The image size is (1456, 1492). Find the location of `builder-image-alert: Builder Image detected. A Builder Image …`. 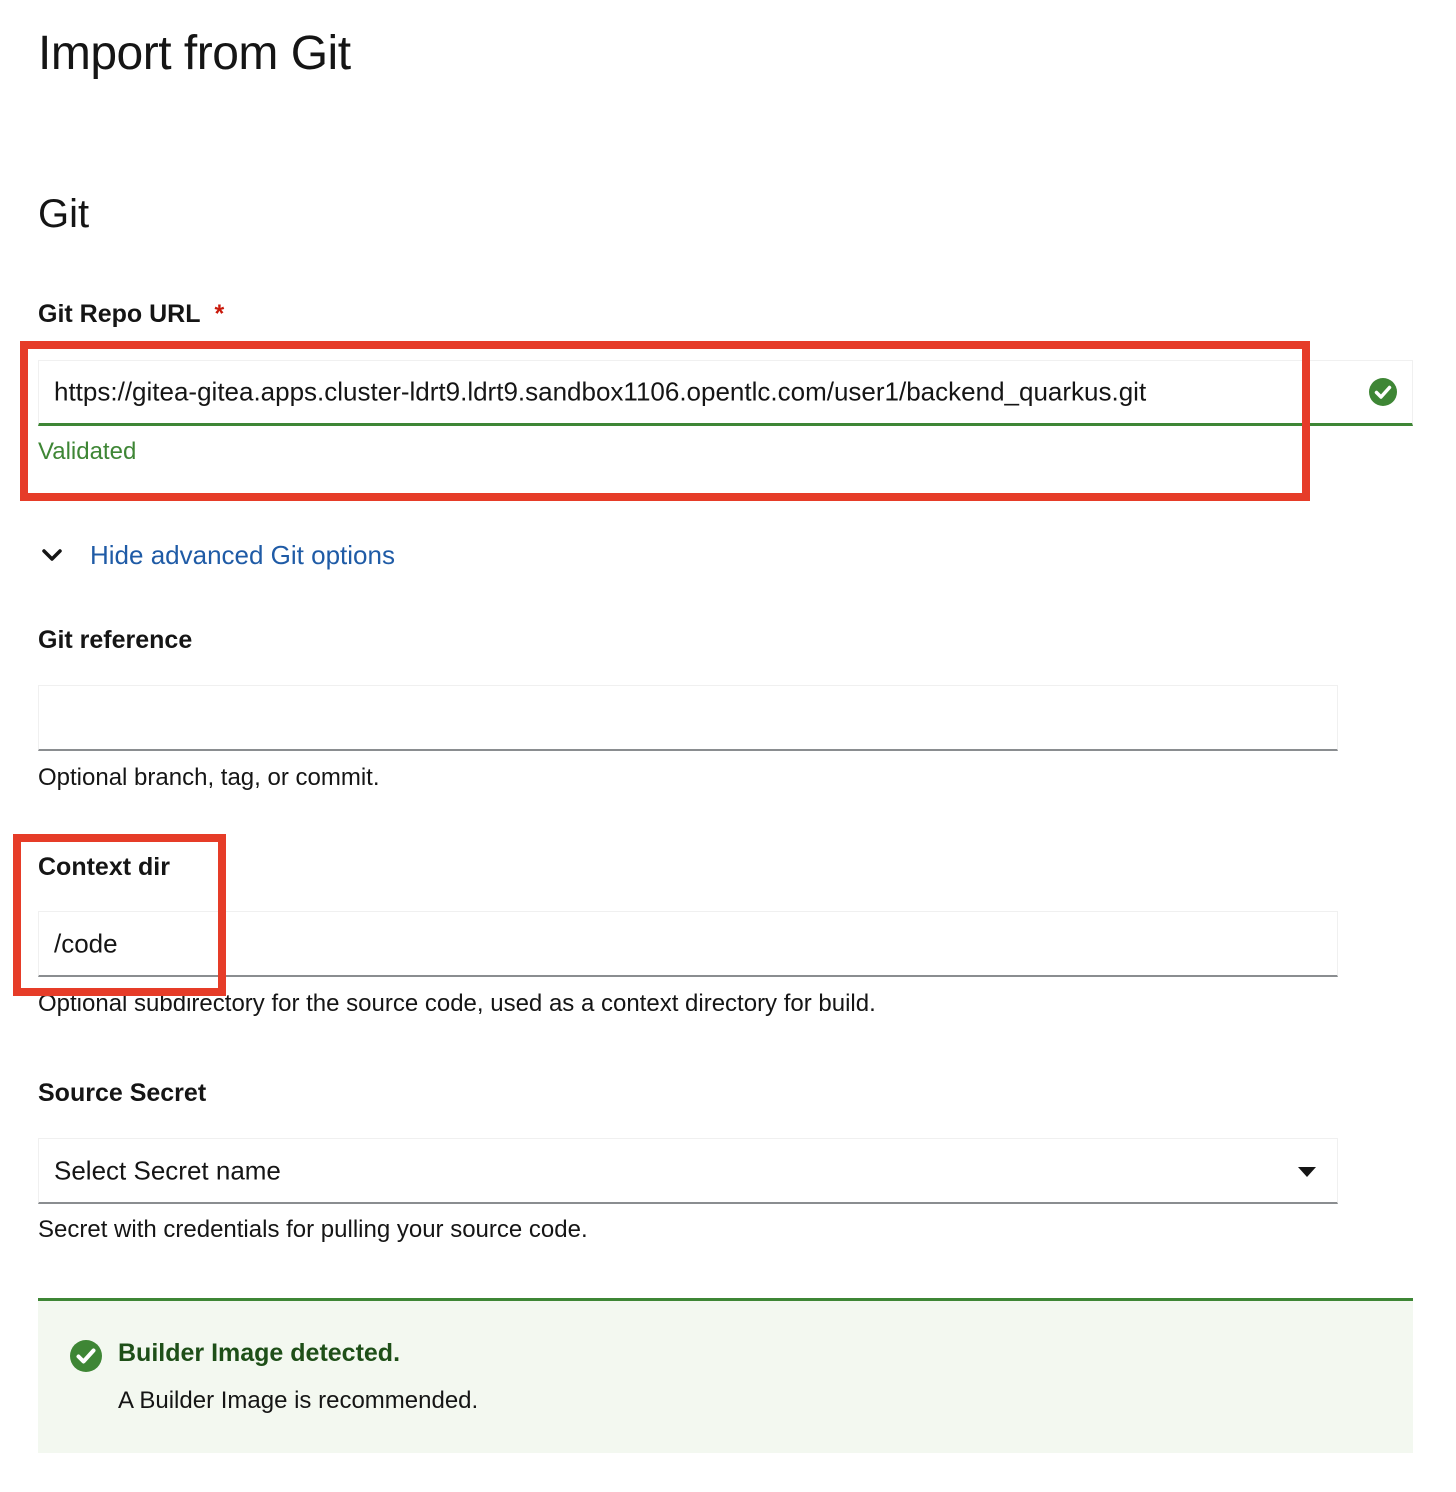

builder-image-alert: Builder Image detected. A Builder Image … is located at coordinates (725, 1375).